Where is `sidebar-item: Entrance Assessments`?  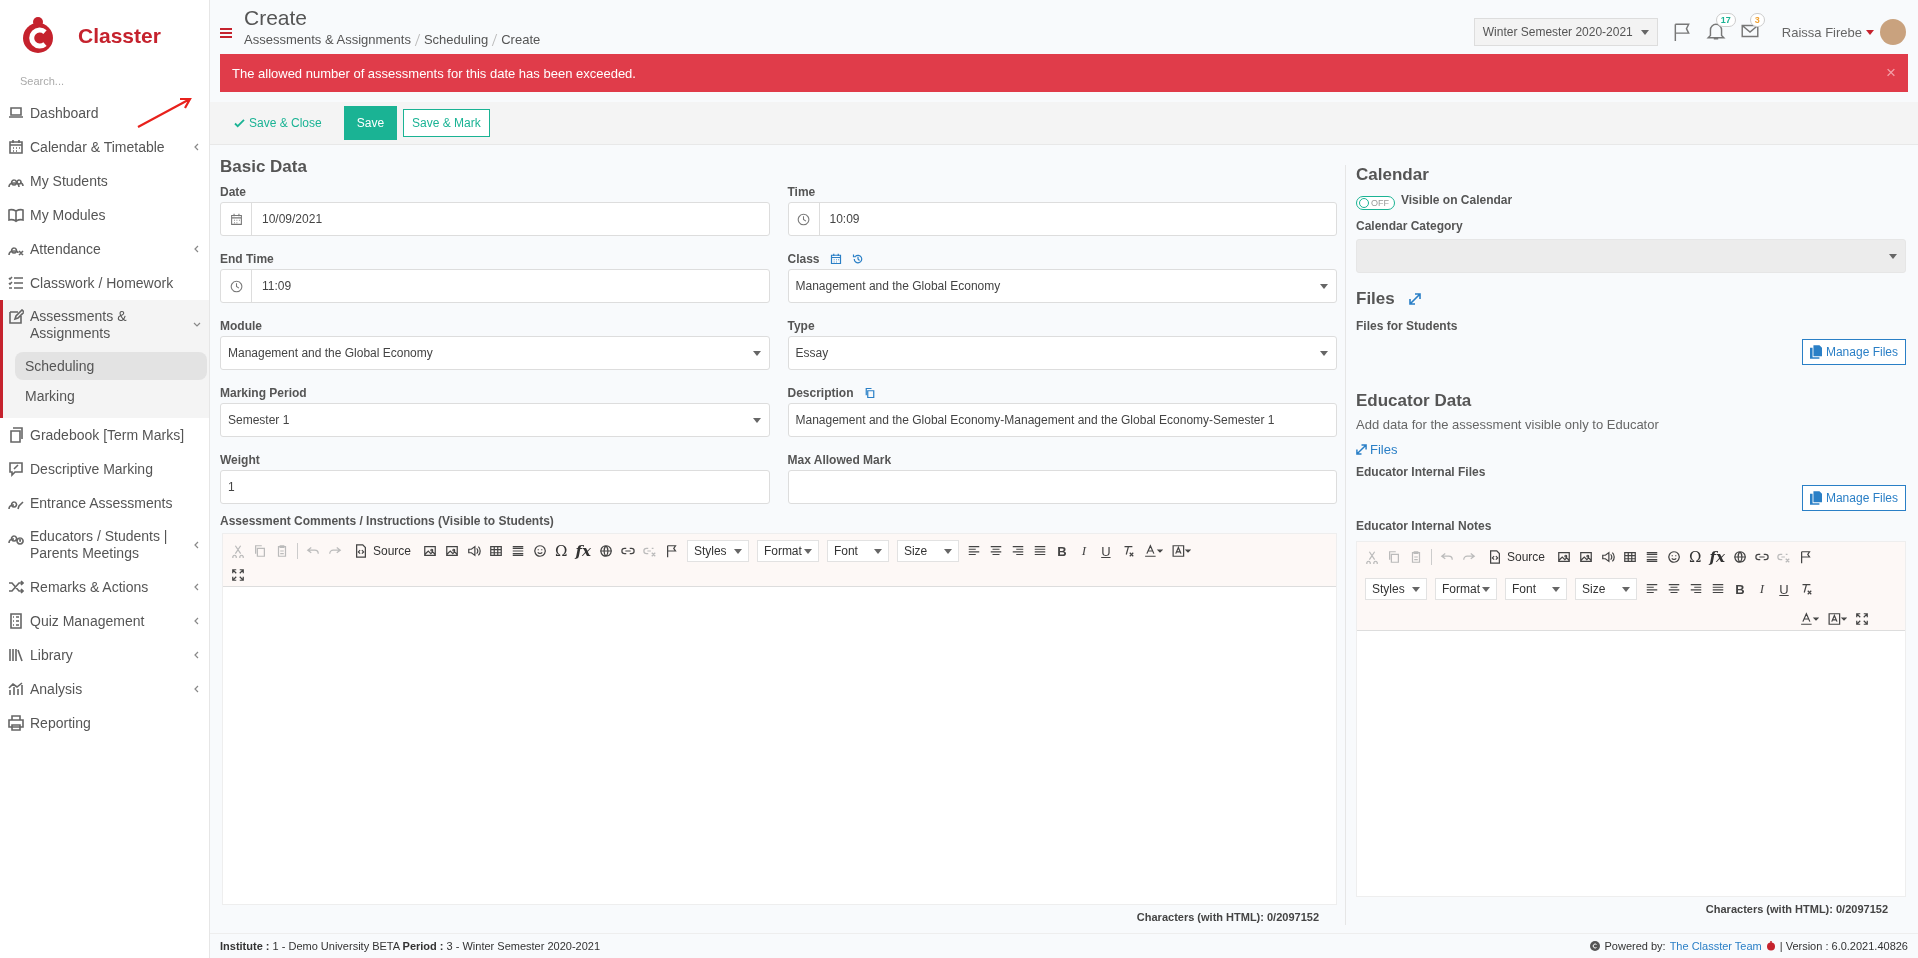 sidebar-item: Entrance Assessments is located at coordinates (104, 503).